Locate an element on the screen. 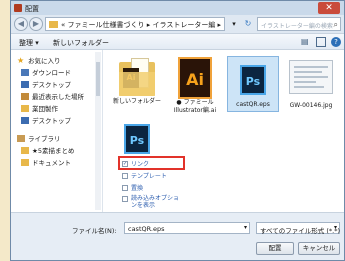 The height and width of the screenshot is (261, 345). sidebar-item-documents: ドキュメント is located at coordinates (46, 162).